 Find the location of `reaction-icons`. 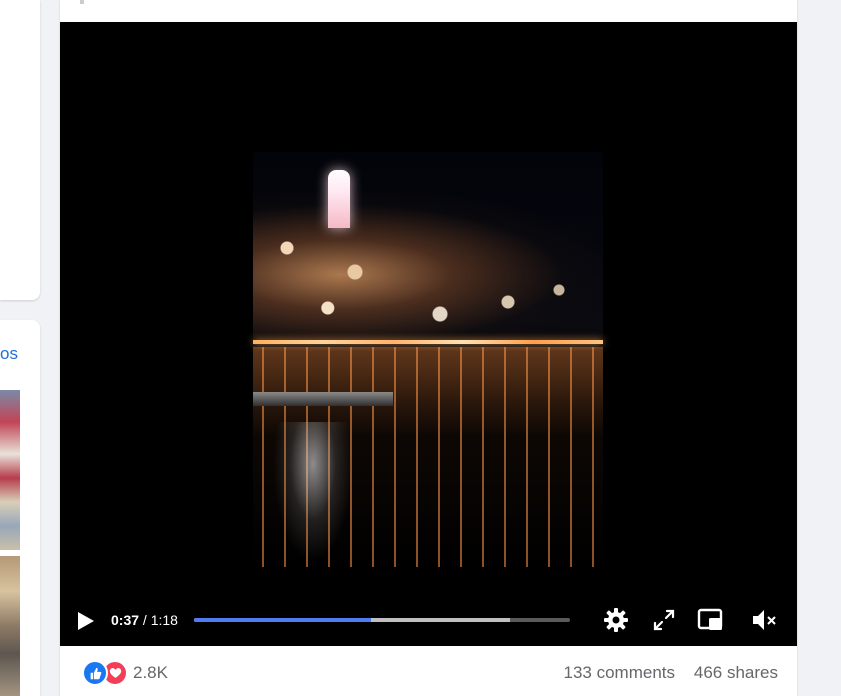

reaction-icons is located at coordinates (105, 673).